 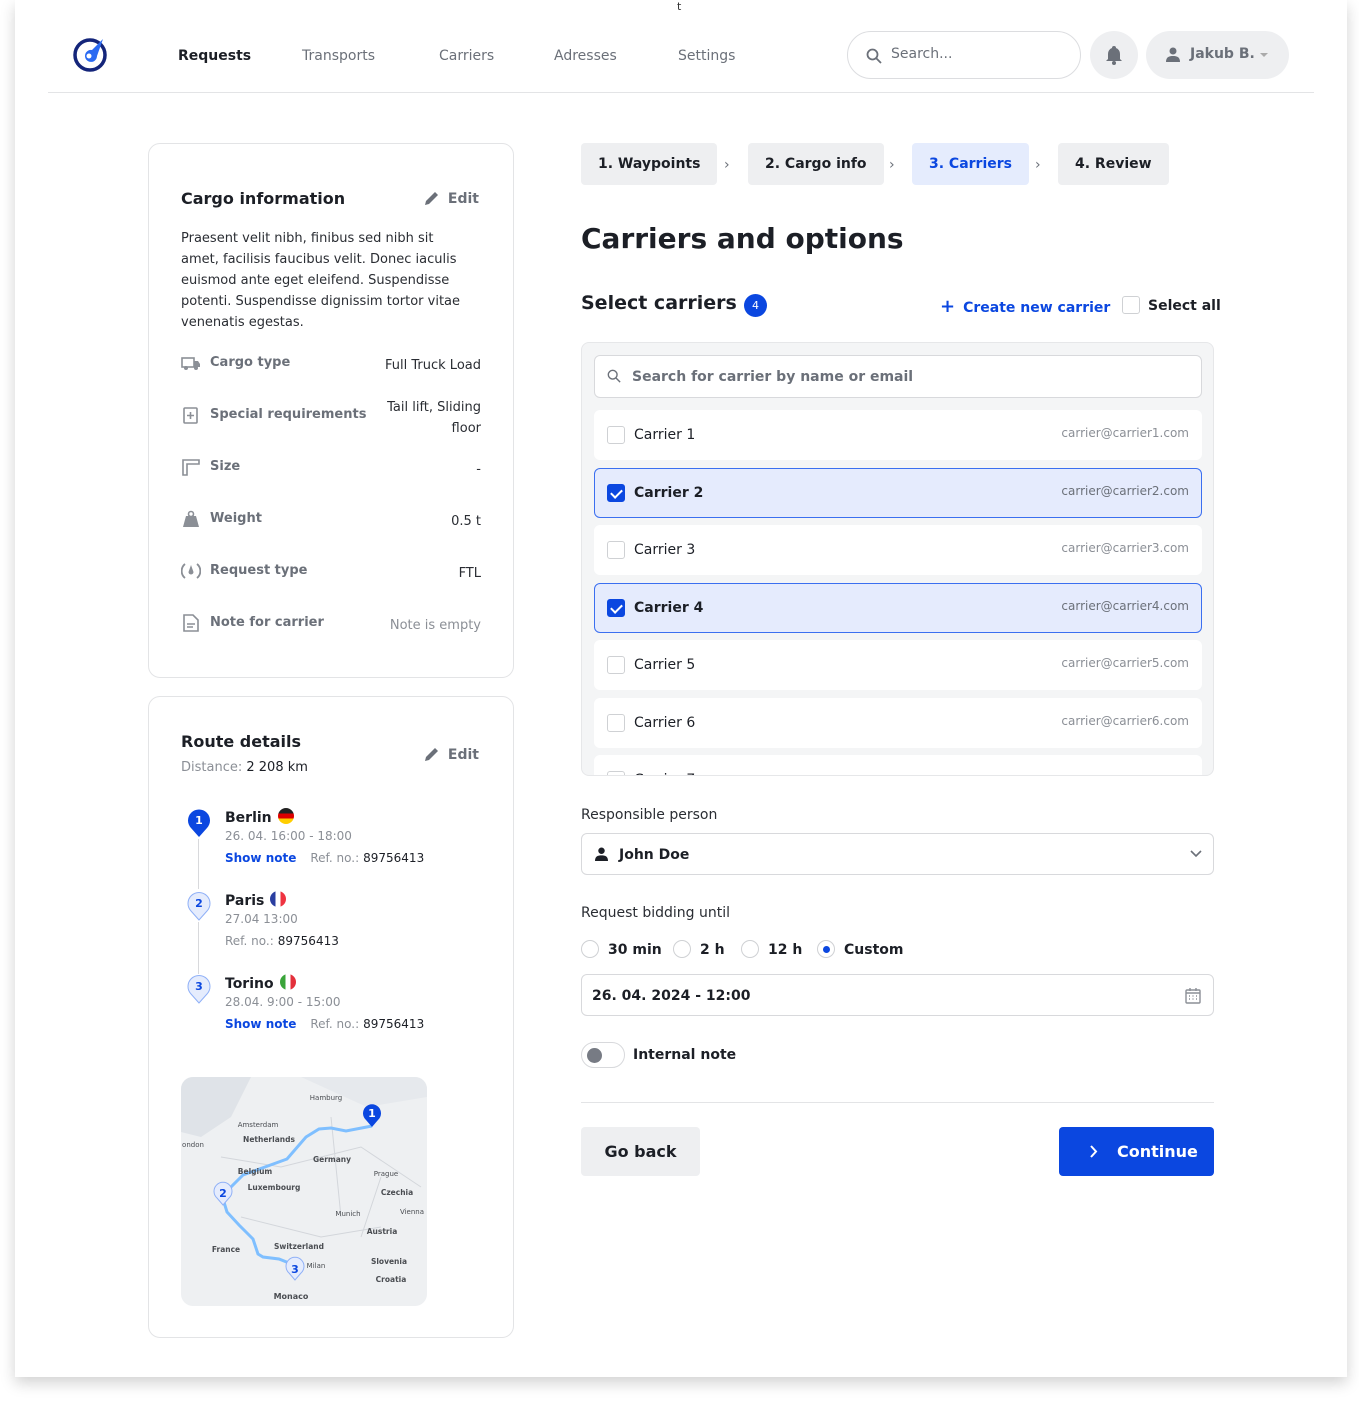 What do you see at coordinates (1037, 308) in the screenshot?
I see `create-carrier-label: Create new carrier` at bounding box center [1037, 308].